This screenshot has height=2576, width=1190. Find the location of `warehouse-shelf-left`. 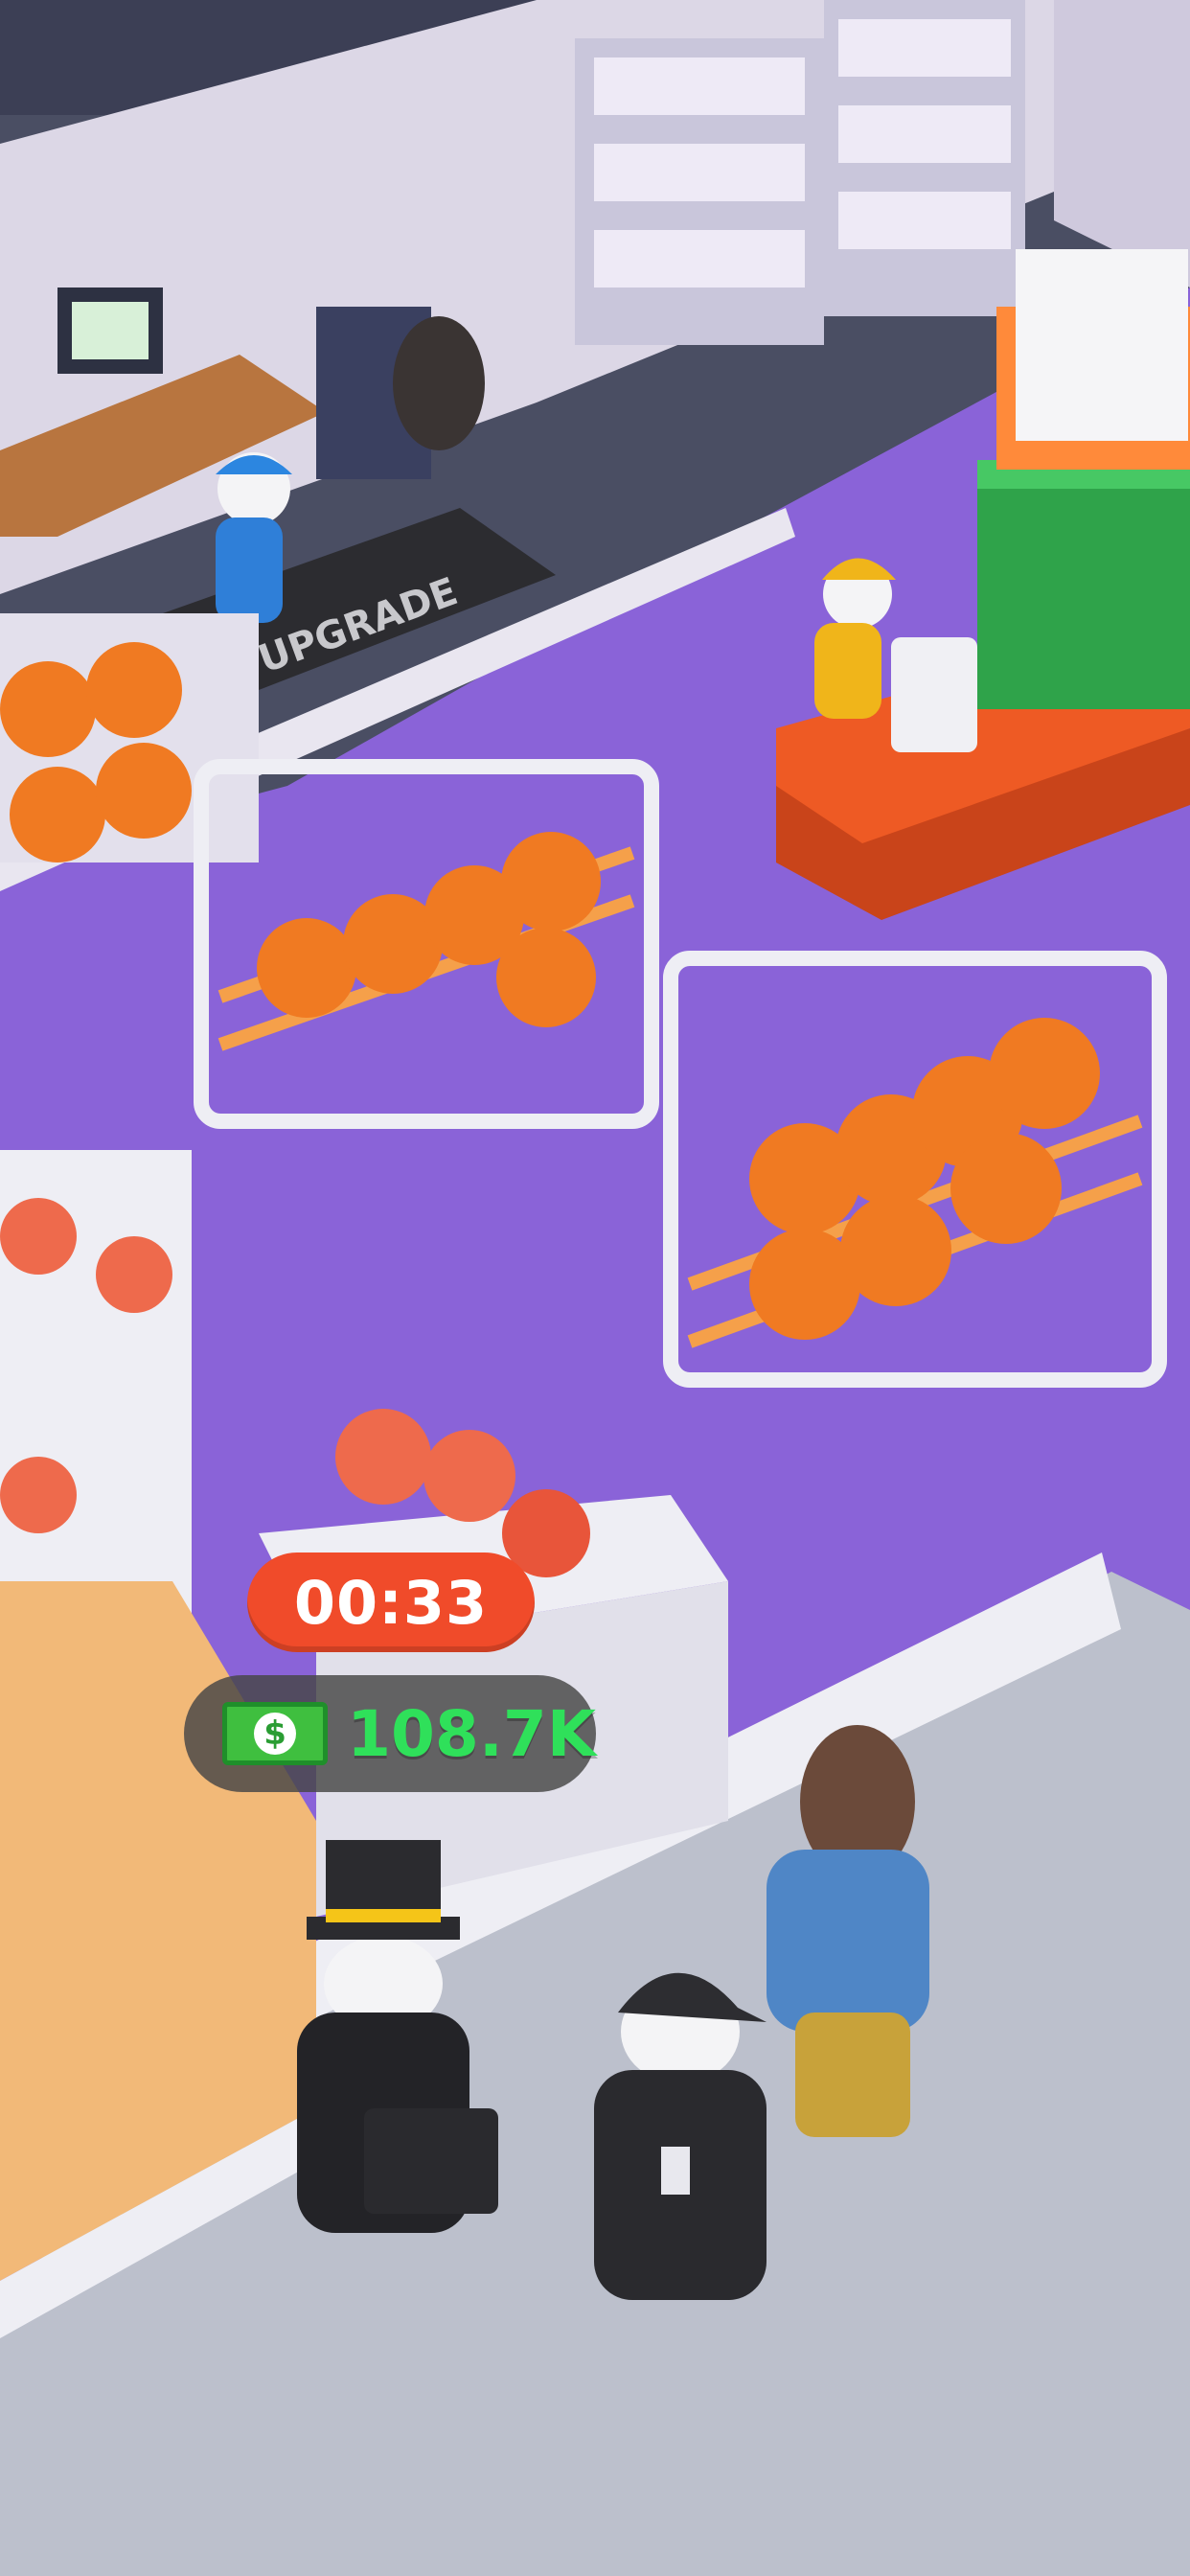

warehouse-shelf-left is located at coordinates (700, 191).